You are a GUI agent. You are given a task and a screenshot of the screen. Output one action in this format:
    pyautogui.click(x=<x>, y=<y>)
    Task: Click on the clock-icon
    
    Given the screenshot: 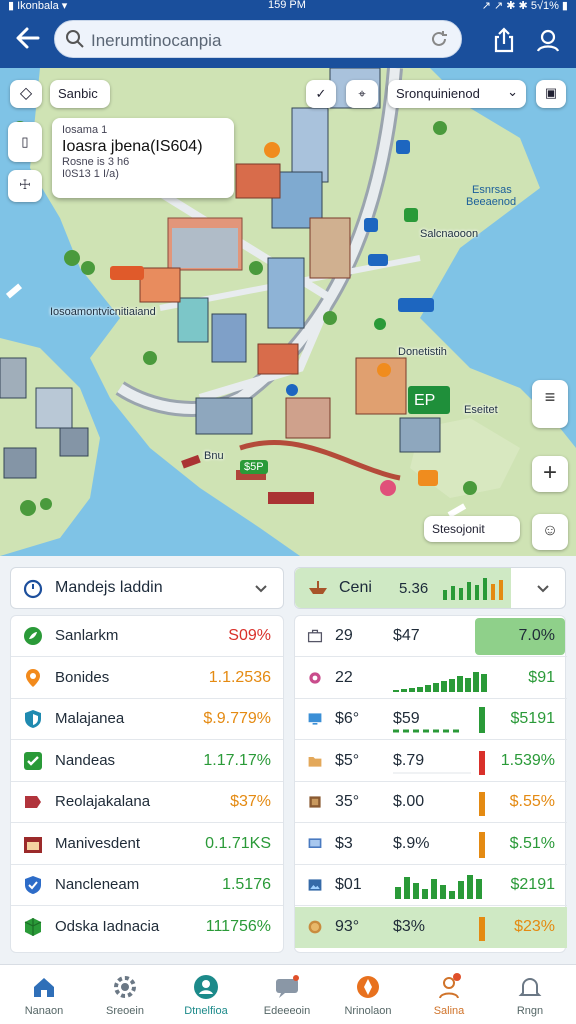 What is the action you would take?
    pyautogui.click(x=33, y=589)
    